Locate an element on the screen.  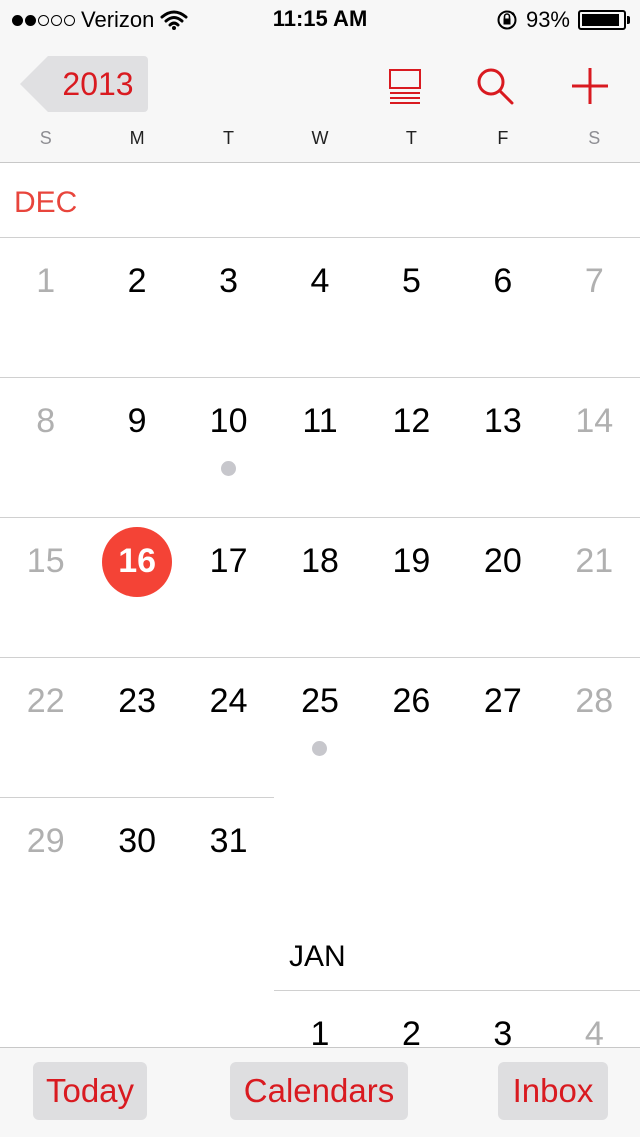
day-cell: 11 is located at coordinates (319, 421).